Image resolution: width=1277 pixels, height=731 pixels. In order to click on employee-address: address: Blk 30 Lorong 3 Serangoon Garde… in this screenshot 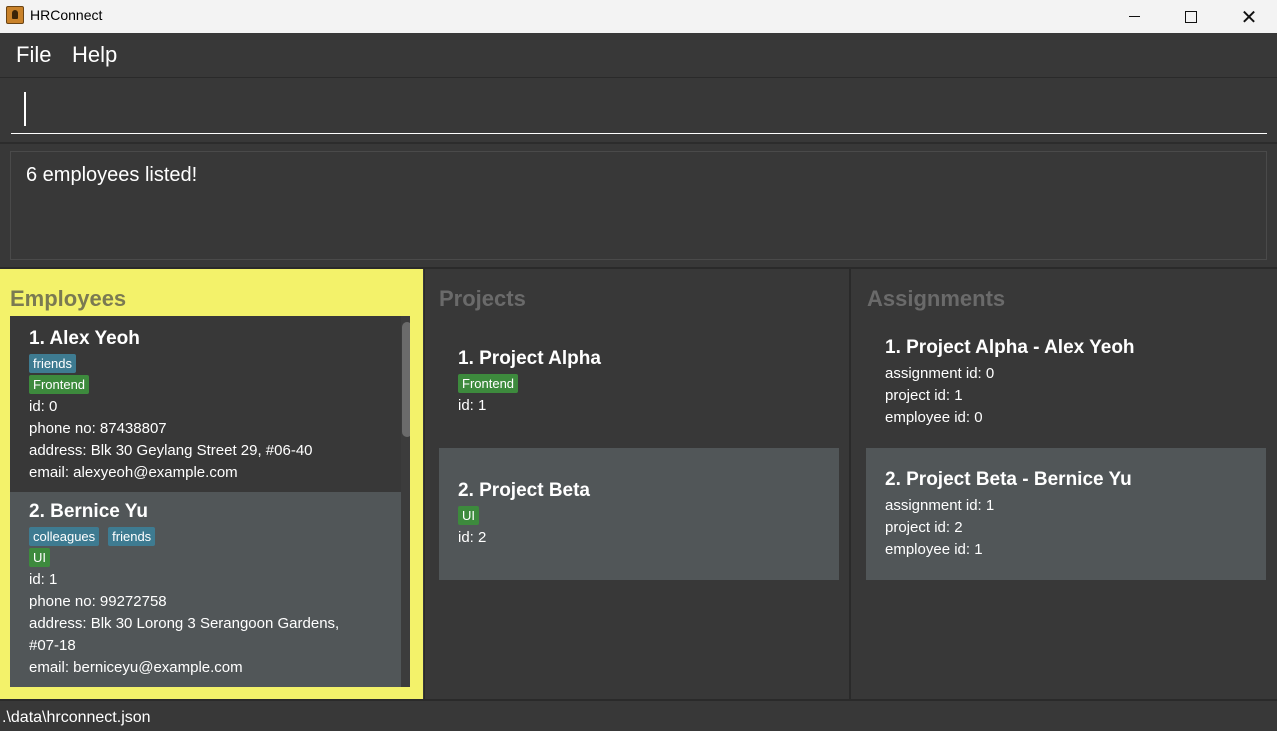, I will do `click(184, 623)`.